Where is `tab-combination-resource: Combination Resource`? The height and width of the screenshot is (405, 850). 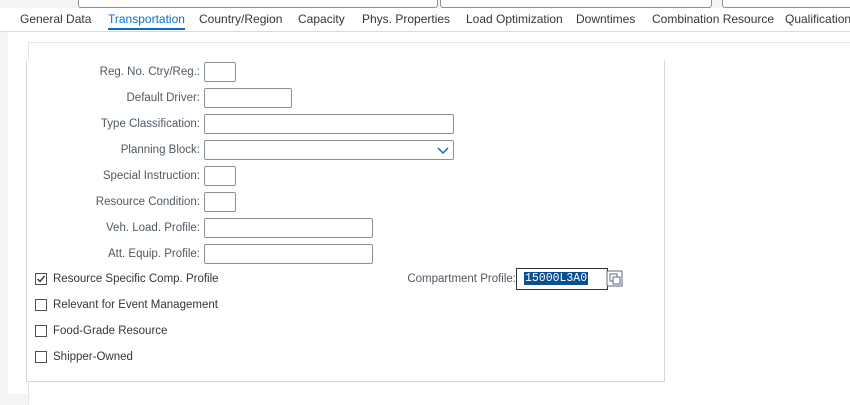
tab-combination-resource: Combination Resource is located at coordinates (713, 22).